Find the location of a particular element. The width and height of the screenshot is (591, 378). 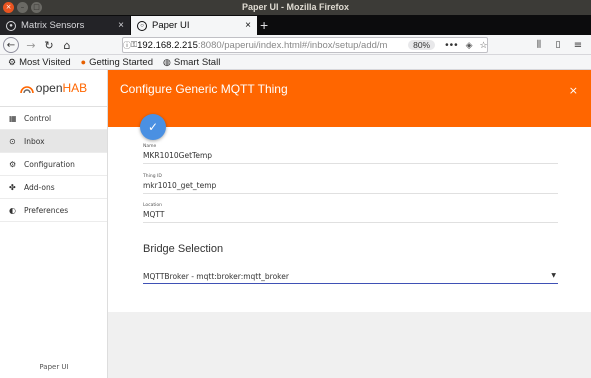

window-titlebar: × – □ Paper UI - Mozilla Firefox is located at coordinates (295, 7).